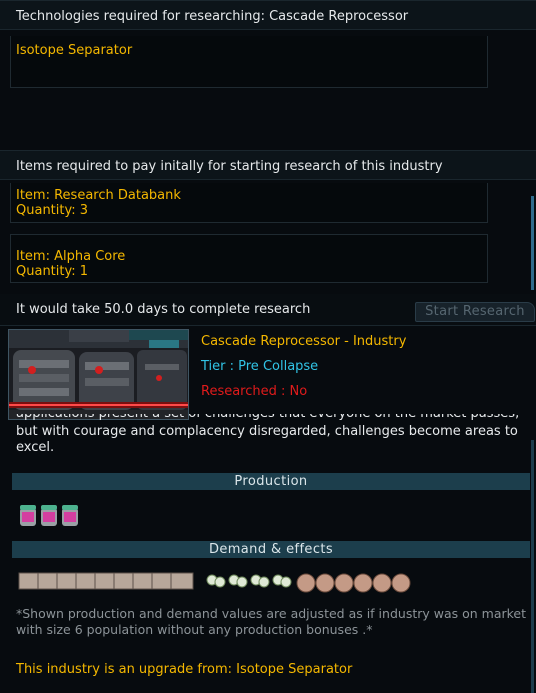 The height and width of the screenshot is (693, 536). I want to click on industry-image, so click(98, 374).